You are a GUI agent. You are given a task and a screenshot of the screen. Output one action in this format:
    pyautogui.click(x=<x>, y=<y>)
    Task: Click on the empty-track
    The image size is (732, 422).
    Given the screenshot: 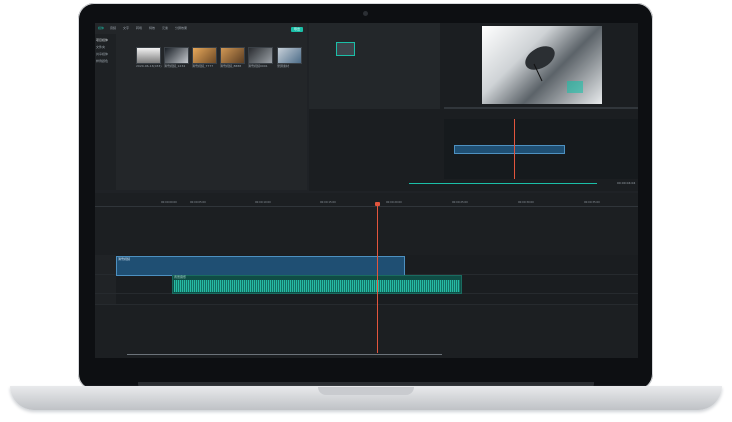 What is the action you would take?
    pyautogui.click(x=366, y=299)
    